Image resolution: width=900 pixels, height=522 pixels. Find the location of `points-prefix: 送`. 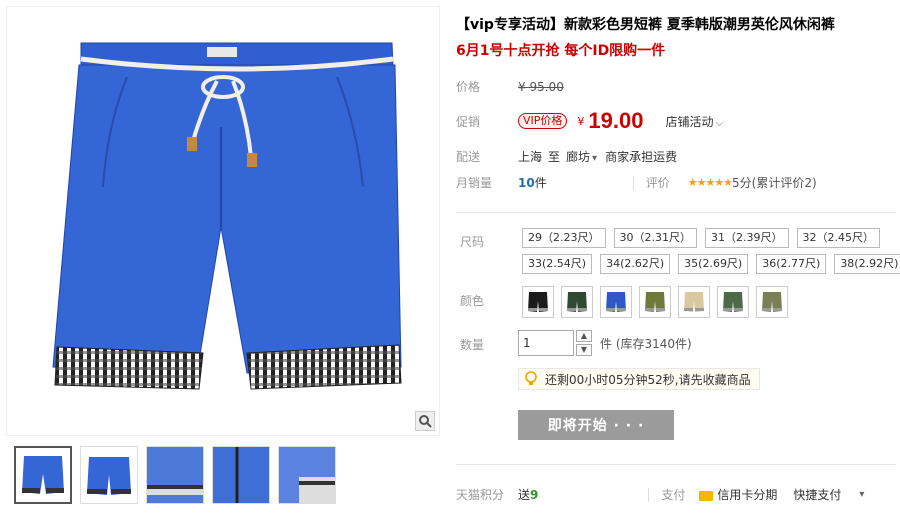

points-prefix: 送 is located at coordinates (524, 495).